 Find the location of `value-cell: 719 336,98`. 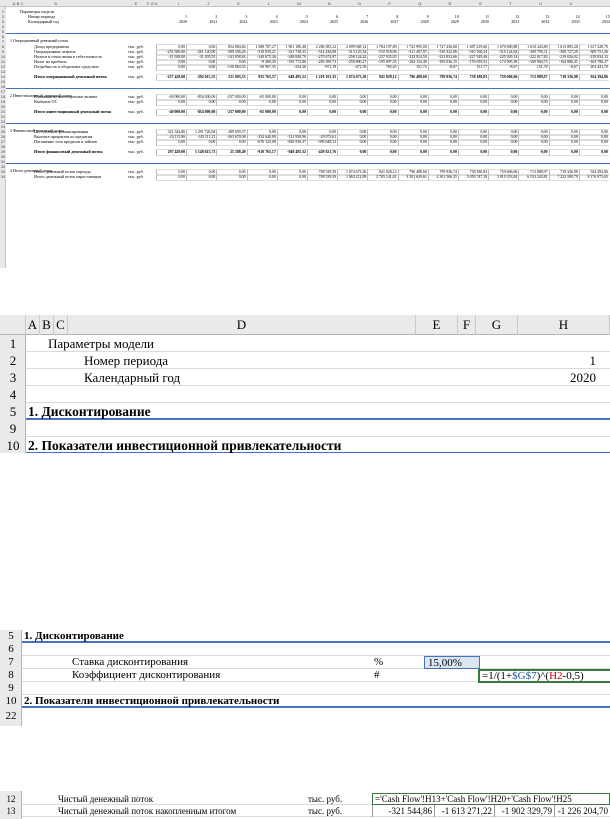

value-cell: 719 336,98 is located at coordinates (563, 77).